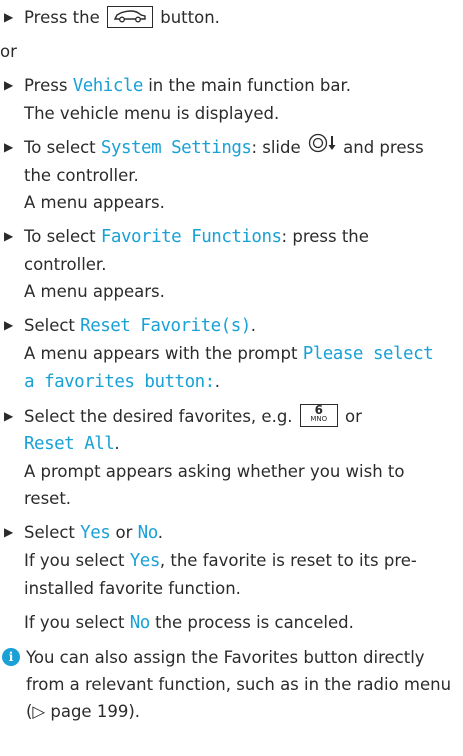 This screenshot has width=463, height=756. Describe the element at coordinates (165, 326) in the screenshot. I see `menu-item-reset-favorites: Reset Favorite(s)` at that location.